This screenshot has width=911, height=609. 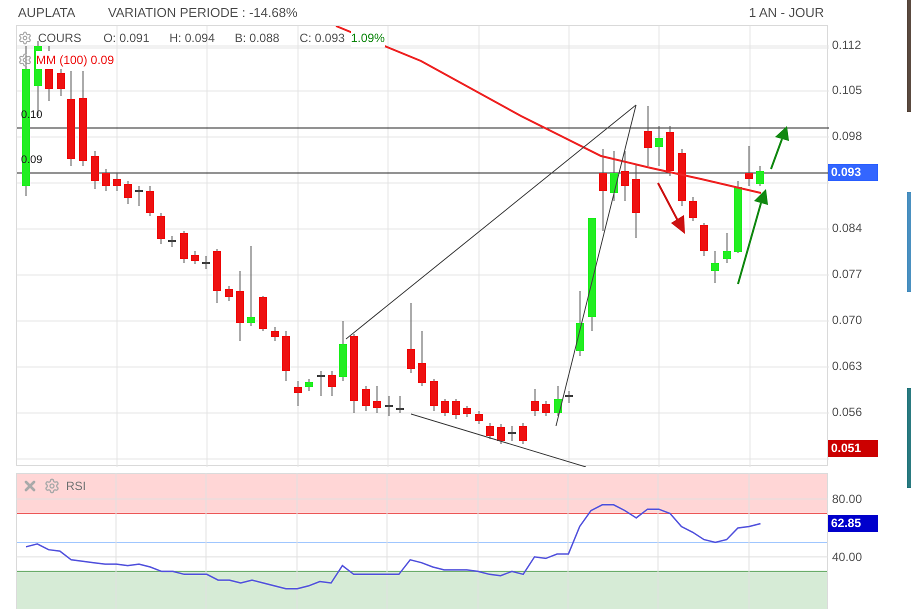 I want to click on moving-average-label: MM (100) 0.09, so click(x=75, y=60).